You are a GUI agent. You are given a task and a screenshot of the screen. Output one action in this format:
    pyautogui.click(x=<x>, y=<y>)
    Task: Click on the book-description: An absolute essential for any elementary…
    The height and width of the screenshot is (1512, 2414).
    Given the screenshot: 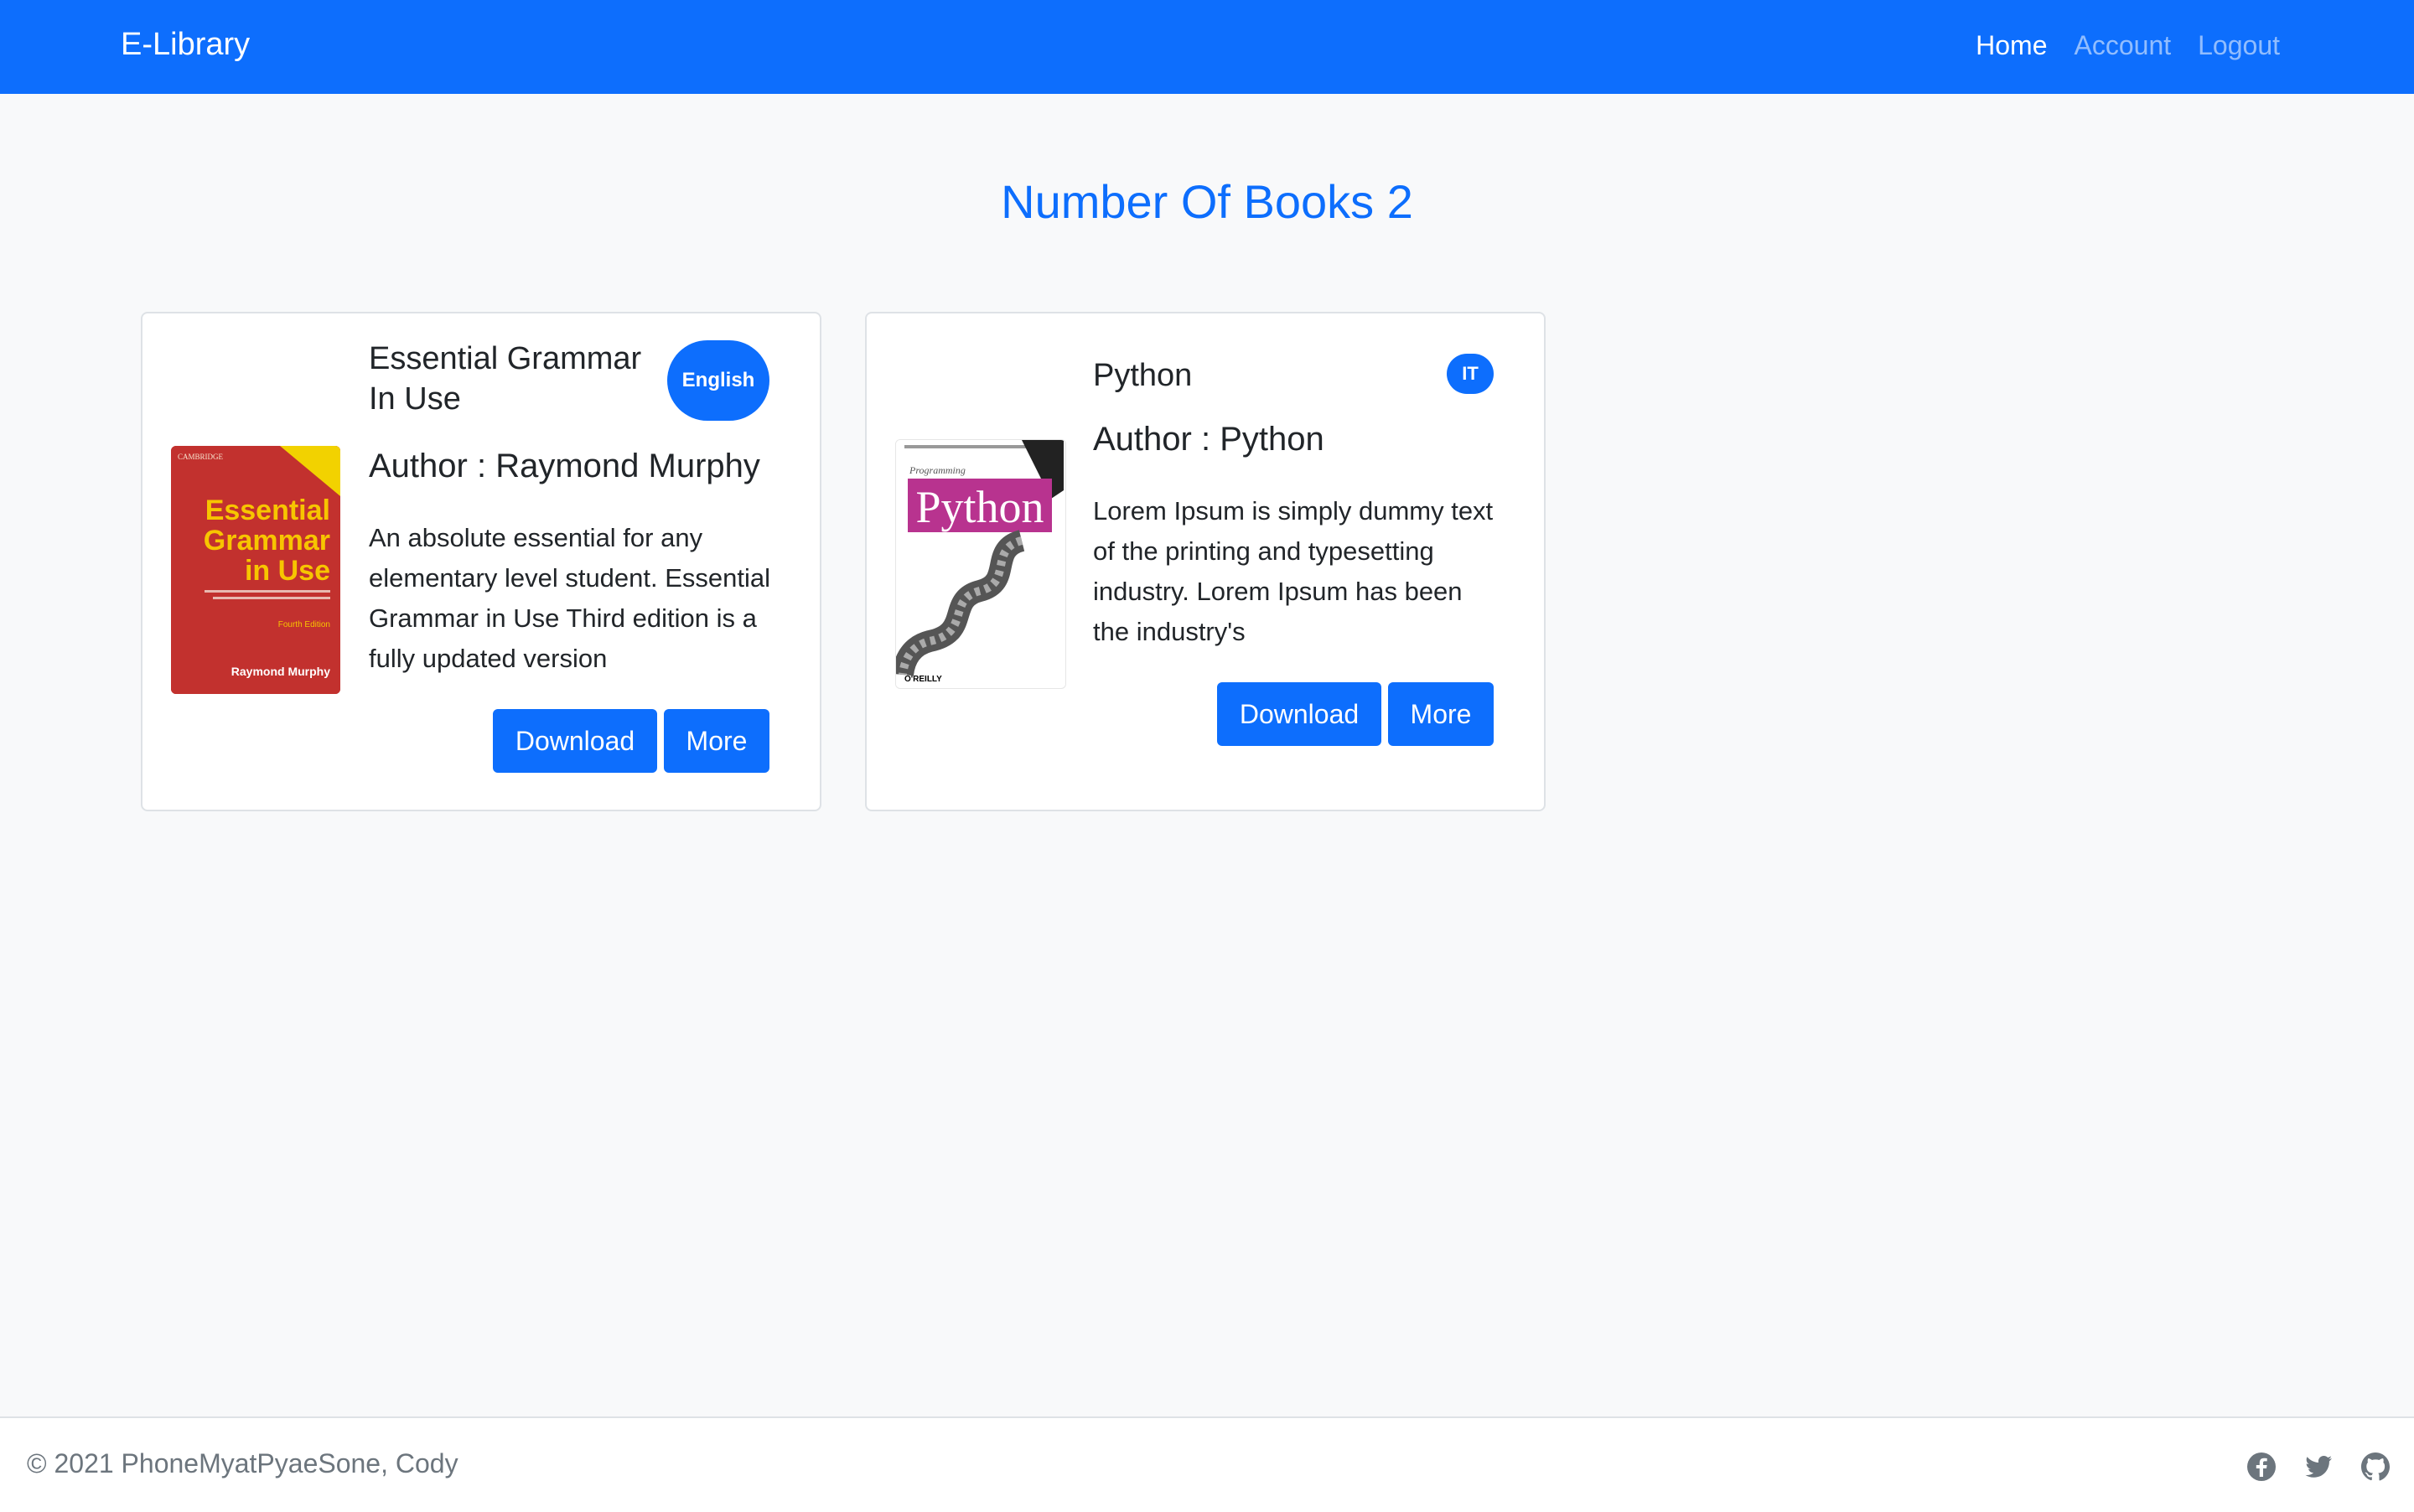 What is the action you would take?
    pyautogui.click(x=570, y=598)
    